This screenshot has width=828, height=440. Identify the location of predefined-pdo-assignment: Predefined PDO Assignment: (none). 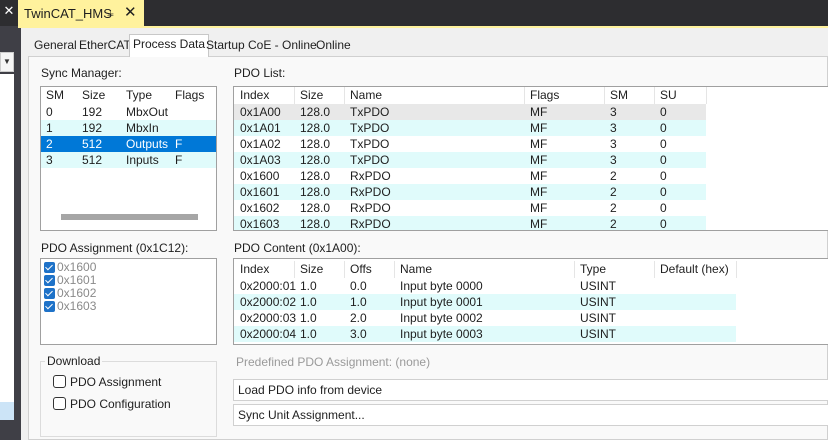
(333, 362).